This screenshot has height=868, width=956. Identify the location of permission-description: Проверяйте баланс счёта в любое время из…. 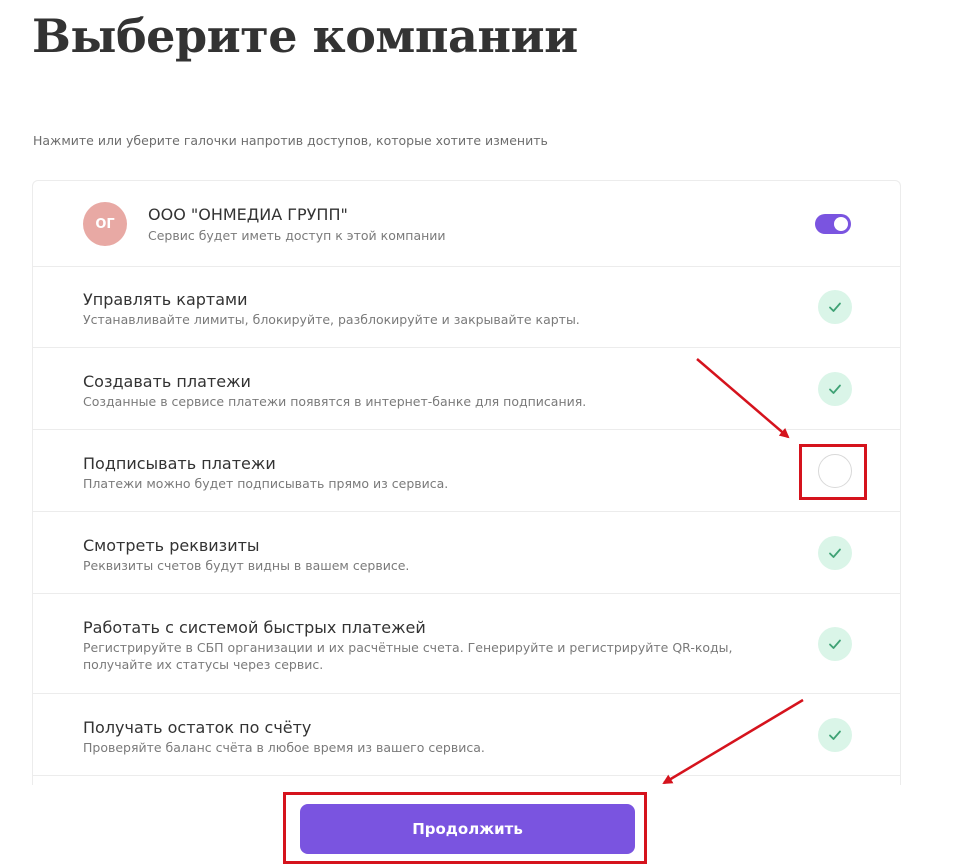
(284, 747).